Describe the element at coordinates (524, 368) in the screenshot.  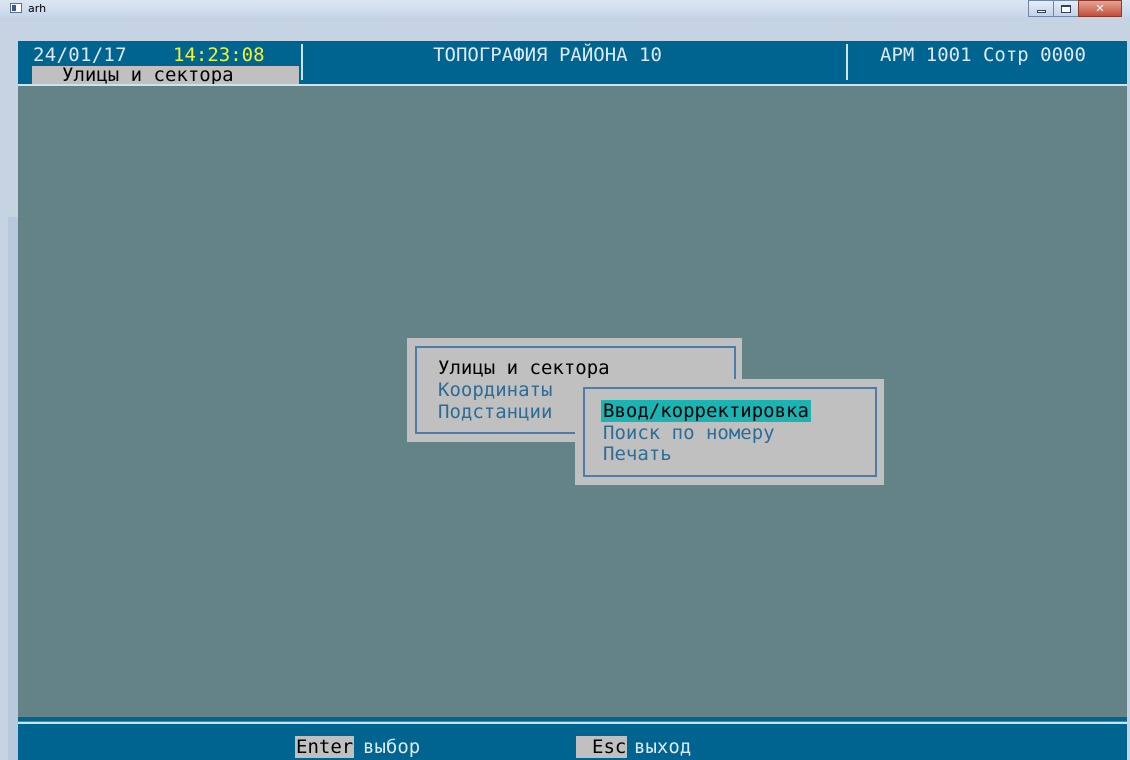
I see `menu-item-streets-sectors: Улицы и сектора` at that location.